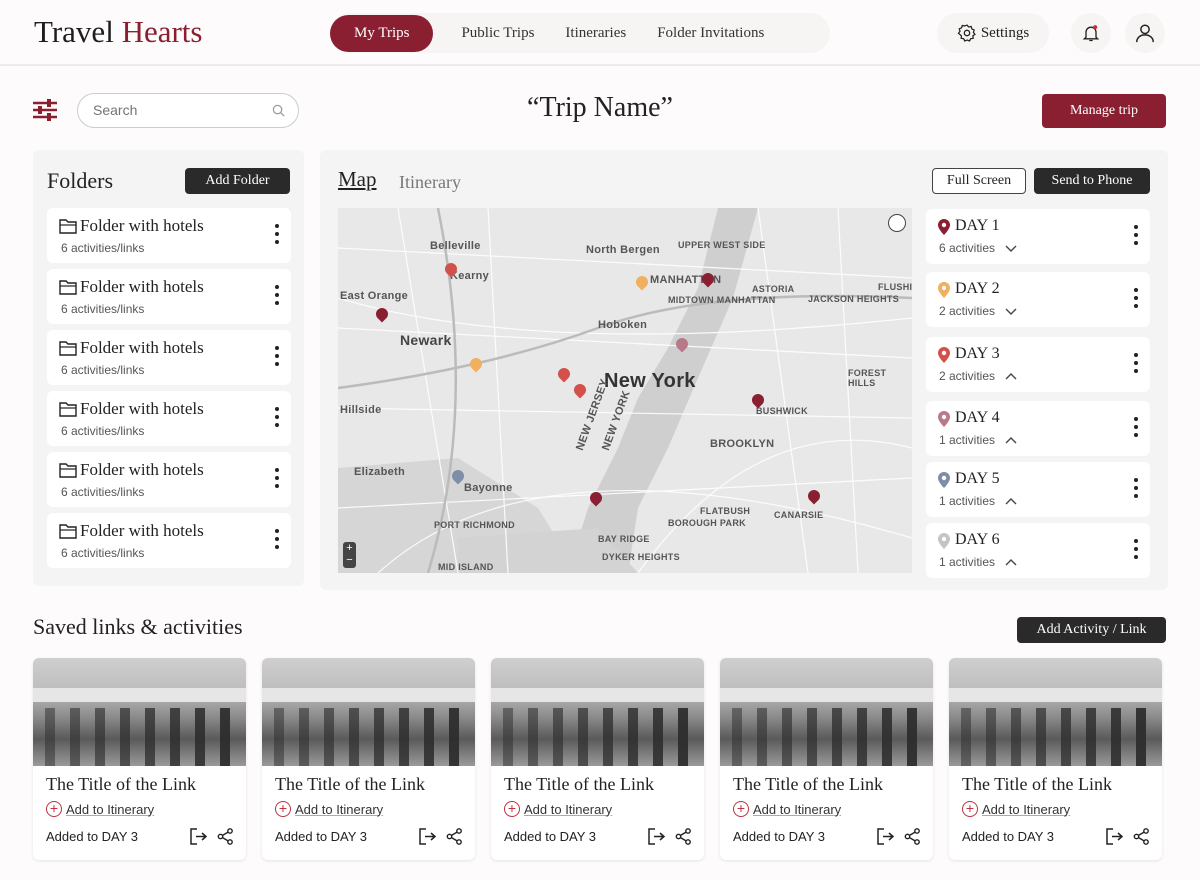 The image size is (1200, 880). I want to click on day-label: DAY 3, so click(977, 353).